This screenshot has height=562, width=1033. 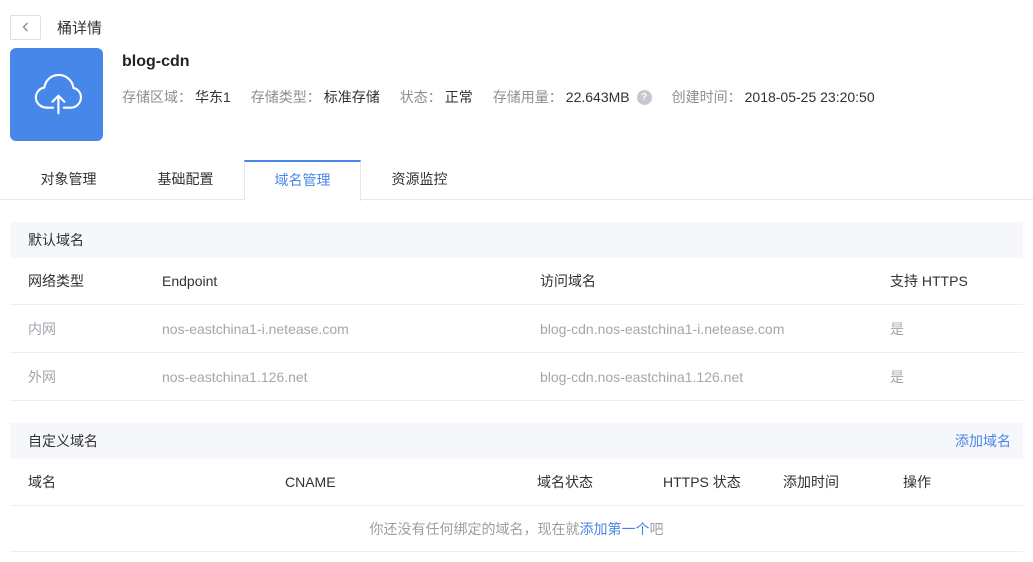 I want to click on bucket-info-item: 创建时间： 2018-05-25 23:20:50, so click(x=773, y=97).